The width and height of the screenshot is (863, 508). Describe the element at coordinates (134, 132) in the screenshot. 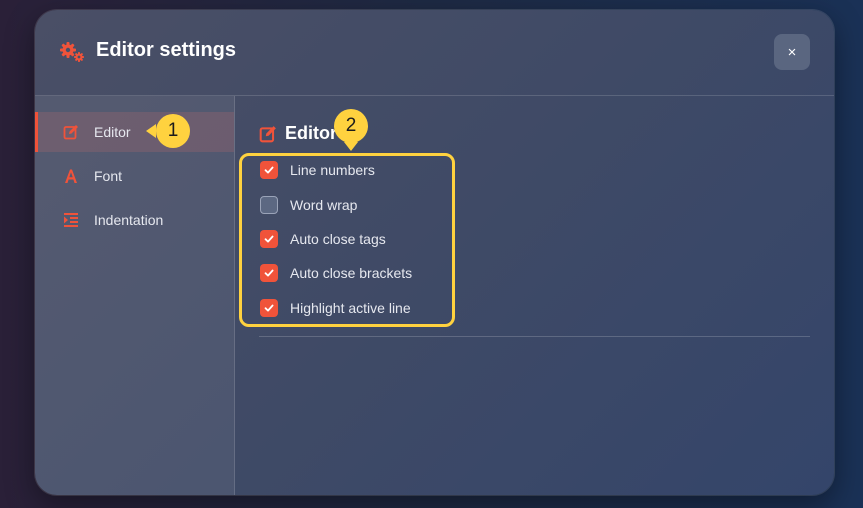

I see `sidebar-item-editor: Editor` at that location.